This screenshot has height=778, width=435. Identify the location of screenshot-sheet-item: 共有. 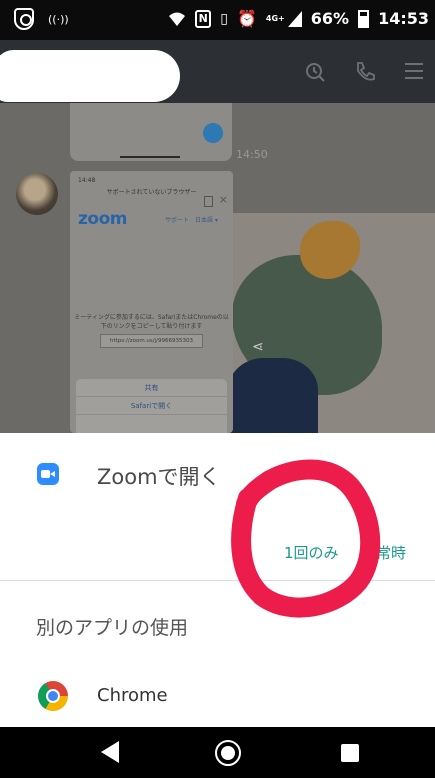
(151, 388).